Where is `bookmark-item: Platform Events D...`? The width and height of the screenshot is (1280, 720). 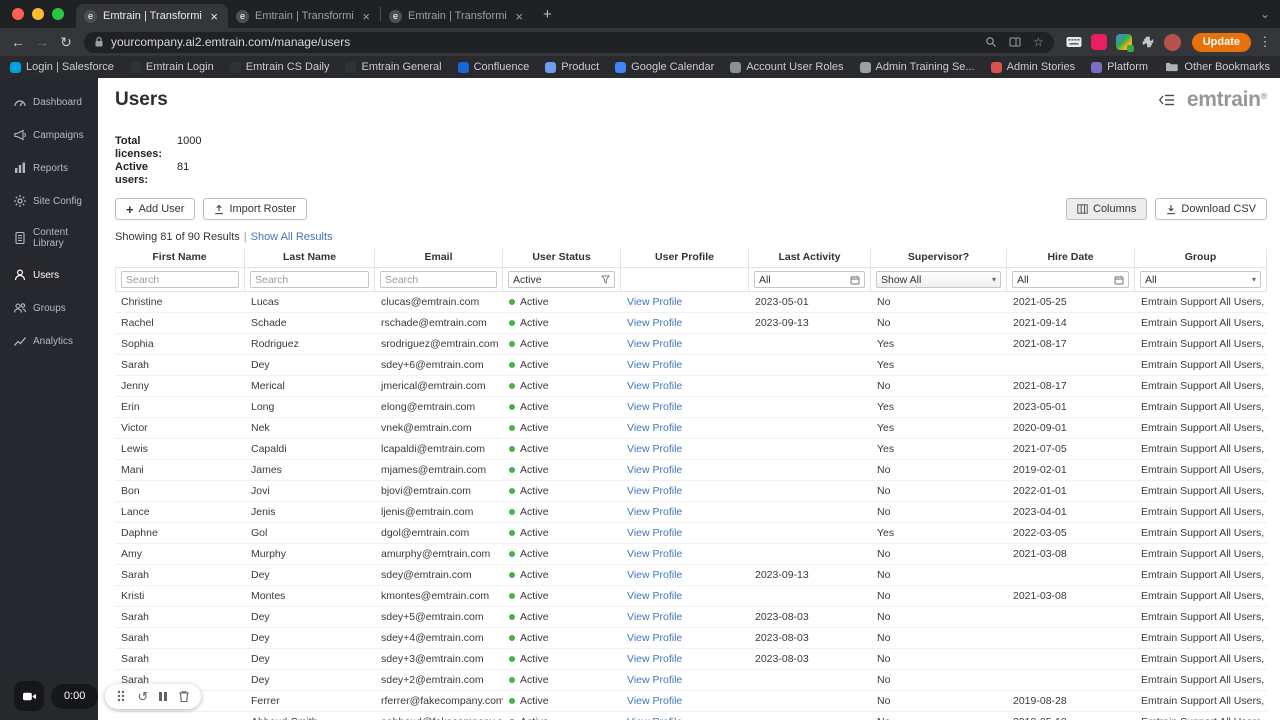 bookmark-item: Platform Events D... is located at coordinates (1120, 67).